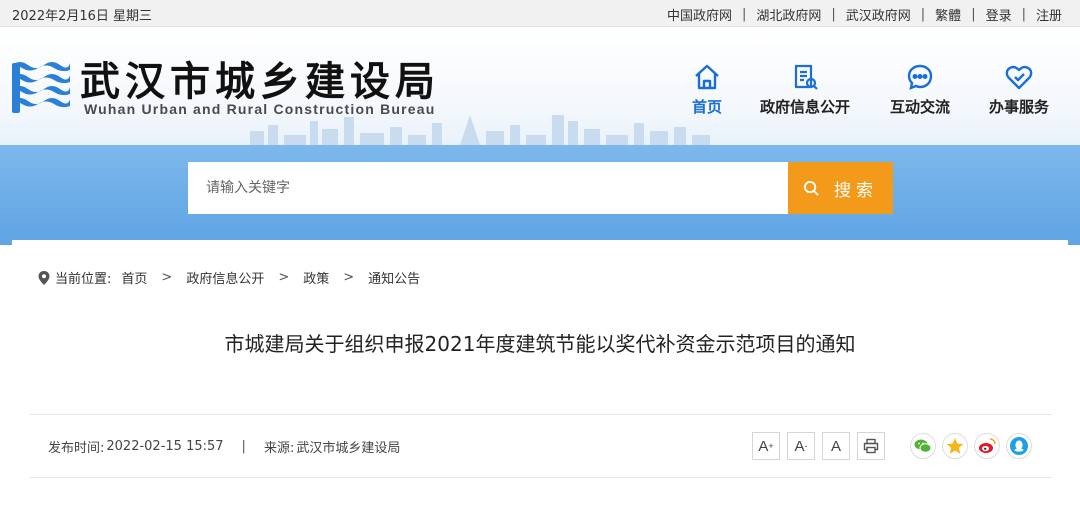 The height and width of the screenshot is (506, 1080). Describe the element at coordinates (488, 188) in the screenshot. I see `search-input` at that location.